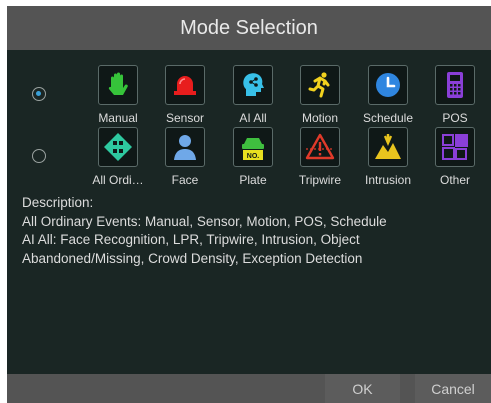 This screenshot has height=403, width=491. I want to click on intrusion-icon, so click(388, 147).